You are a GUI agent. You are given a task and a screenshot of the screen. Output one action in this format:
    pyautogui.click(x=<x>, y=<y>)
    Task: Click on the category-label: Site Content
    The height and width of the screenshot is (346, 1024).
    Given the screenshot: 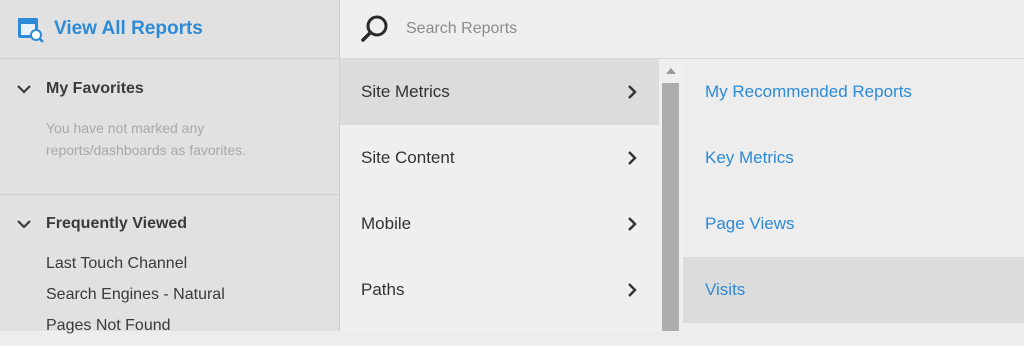 What is the action you would take?
    pyautogui.click(x=408, y=157)
    